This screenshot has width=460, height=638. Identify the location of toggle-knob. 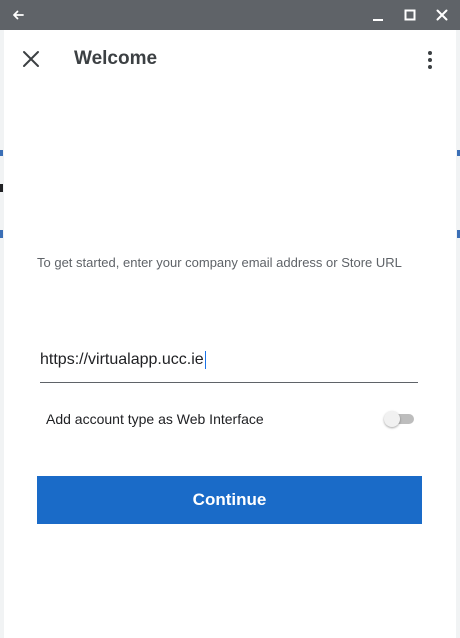
(392, 419).